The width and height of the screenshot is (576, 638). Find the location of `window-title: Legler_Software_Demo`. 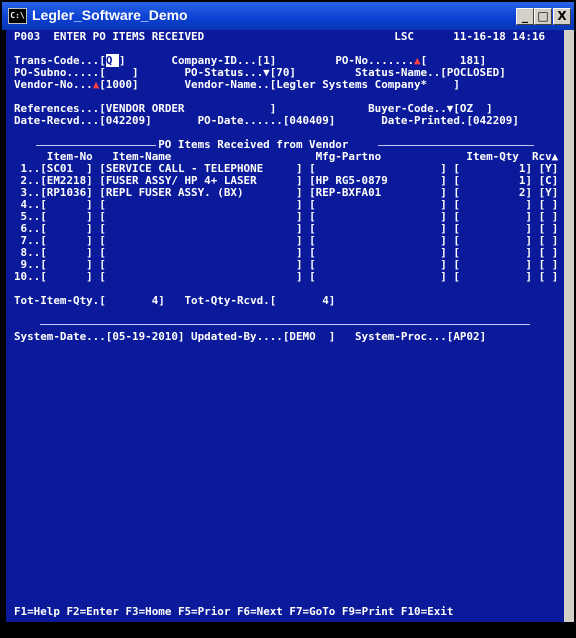

window-title: Legler_Software_Demo is located at coordinates (110, 15).